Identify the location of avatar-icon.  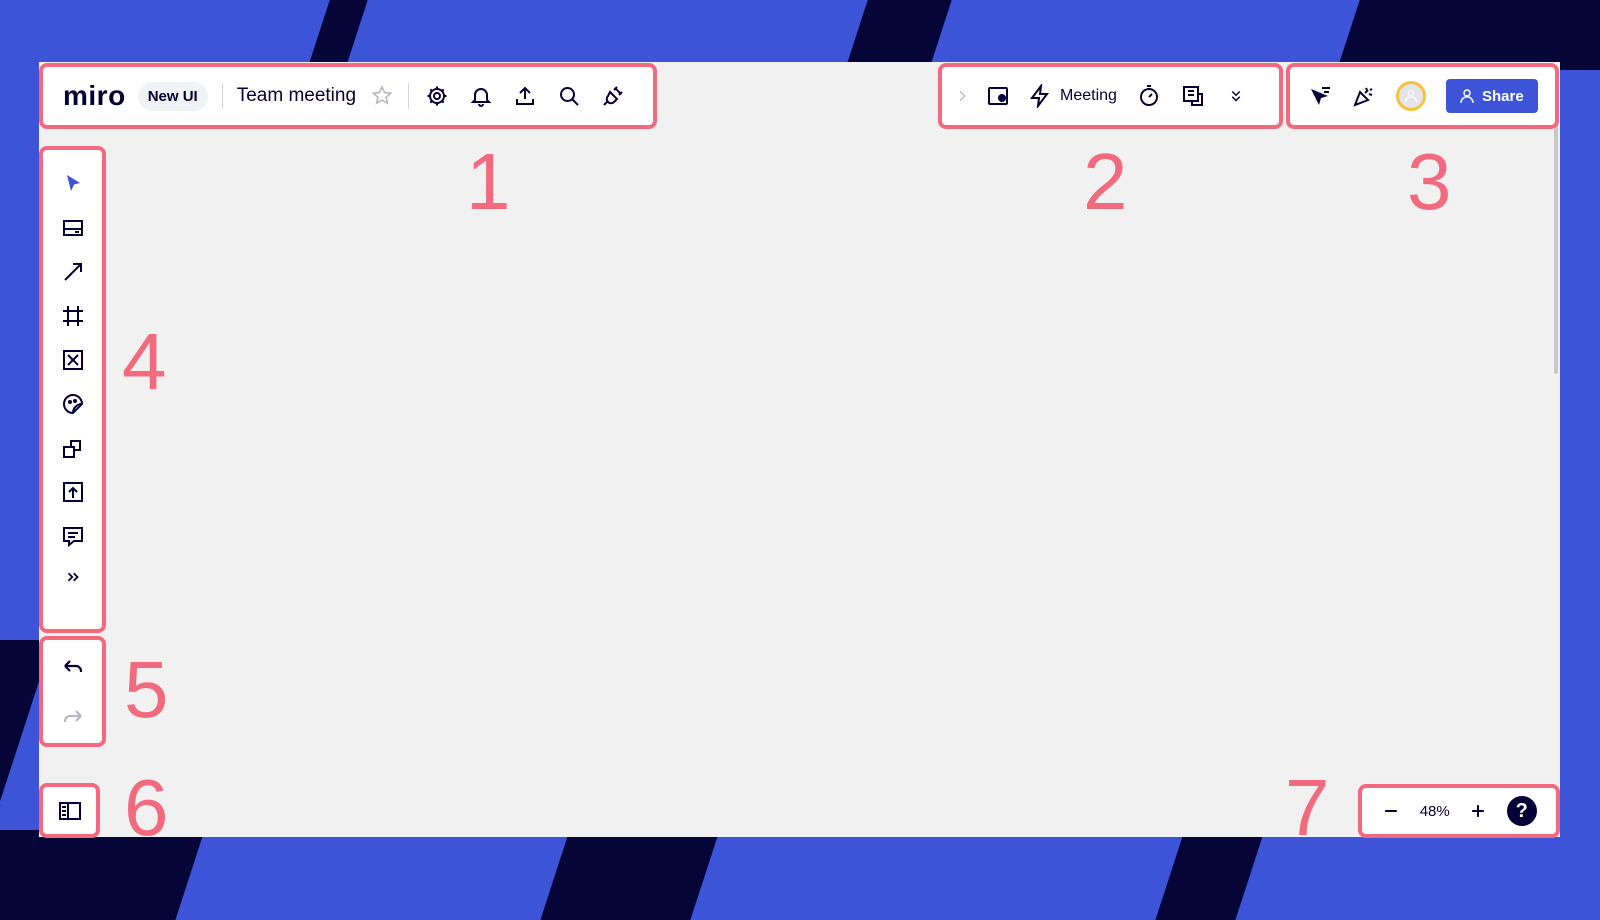
(1411, 96).